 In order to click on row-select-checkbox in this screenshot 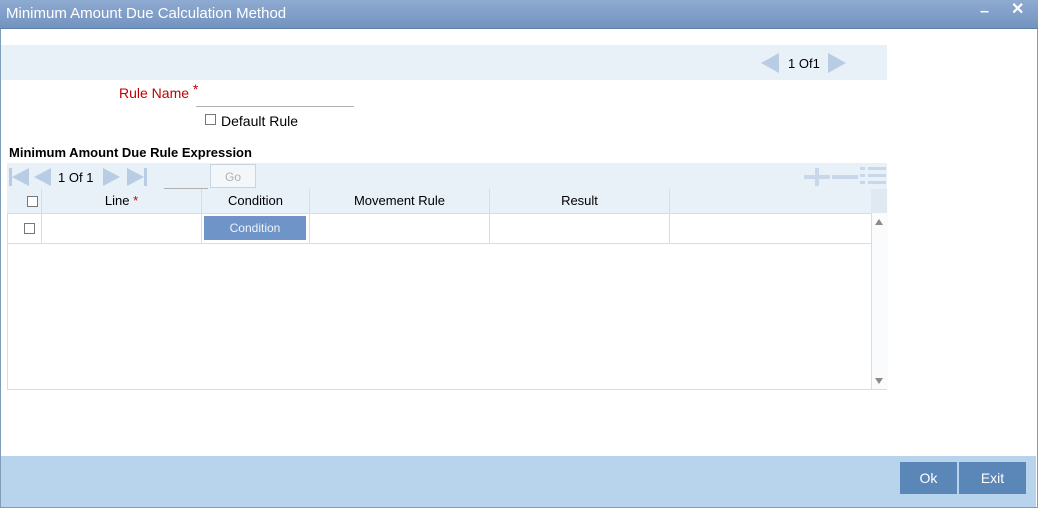, I will do `click(29, 228)`.